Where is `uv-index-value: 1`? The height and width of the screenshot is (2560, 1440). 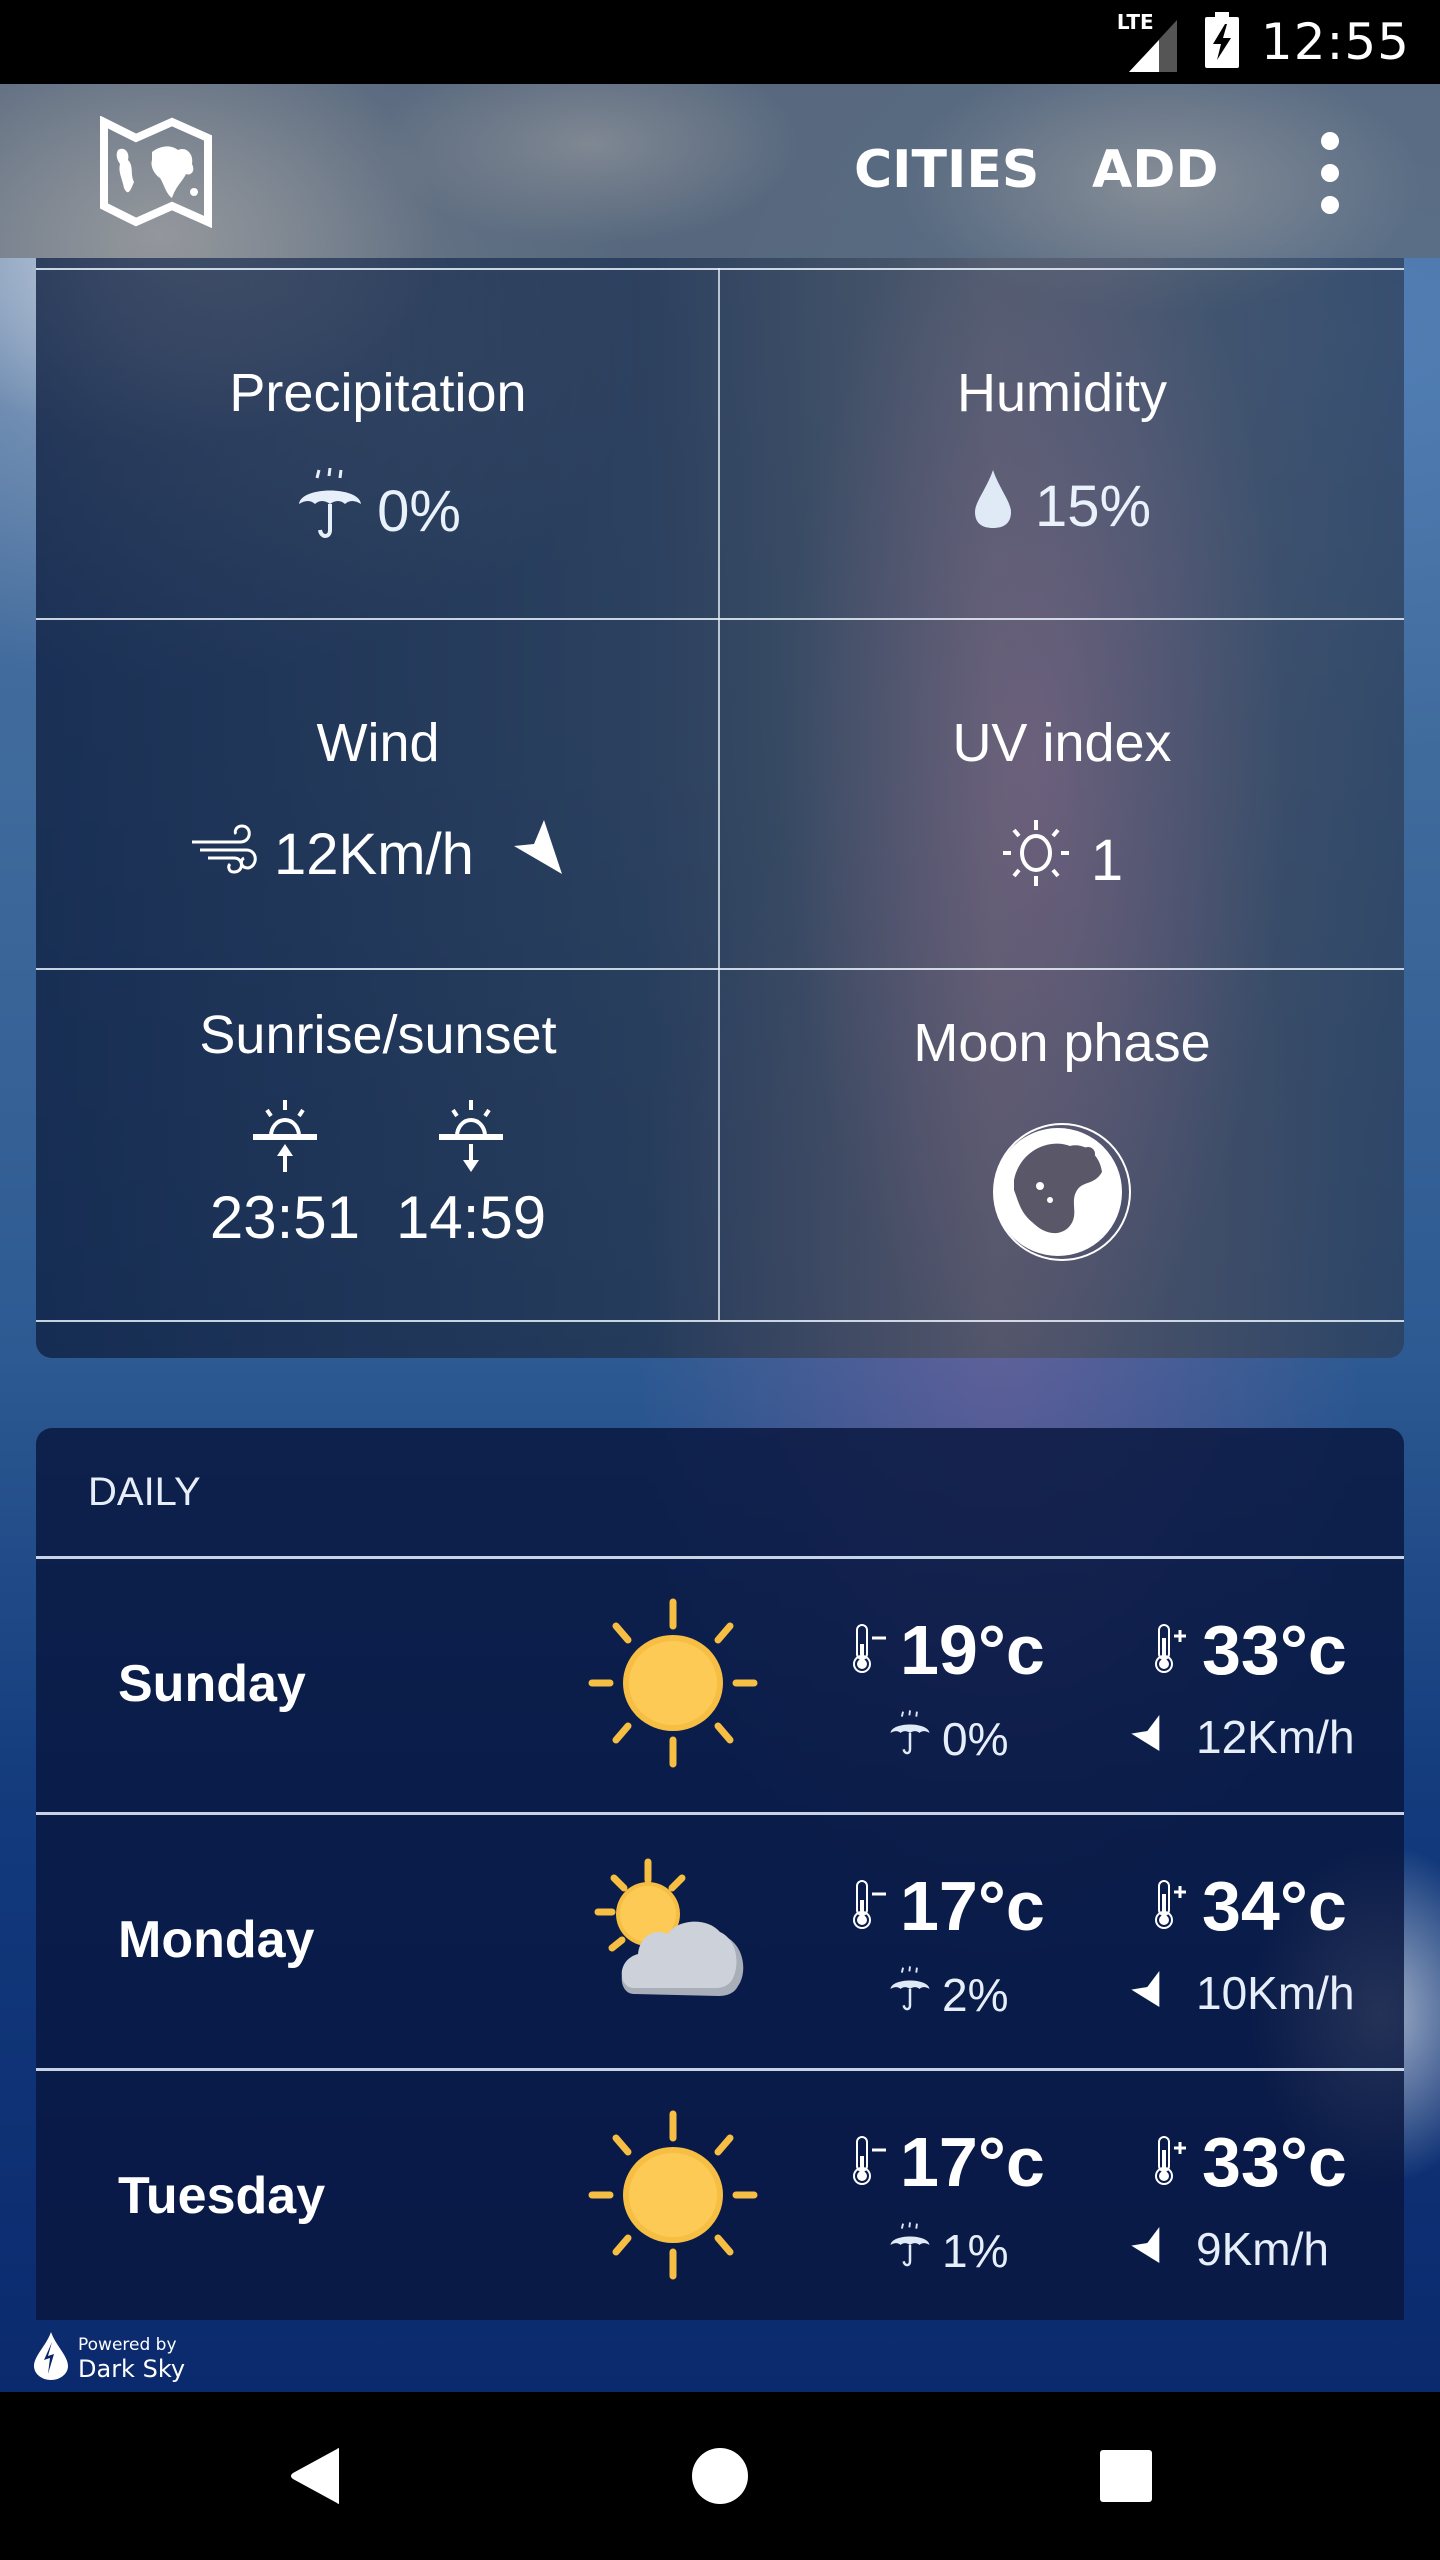
uv-index-value: 1 is located at coordinates (1107, 860).